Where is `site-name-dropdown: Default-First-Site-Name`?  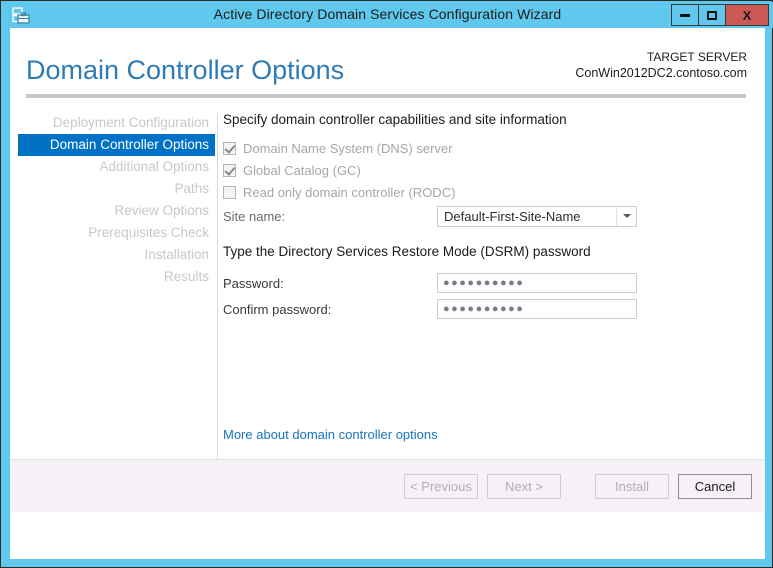 site-name-dropdown: Default-First-Site-Name is located at coordinates (537, 216).